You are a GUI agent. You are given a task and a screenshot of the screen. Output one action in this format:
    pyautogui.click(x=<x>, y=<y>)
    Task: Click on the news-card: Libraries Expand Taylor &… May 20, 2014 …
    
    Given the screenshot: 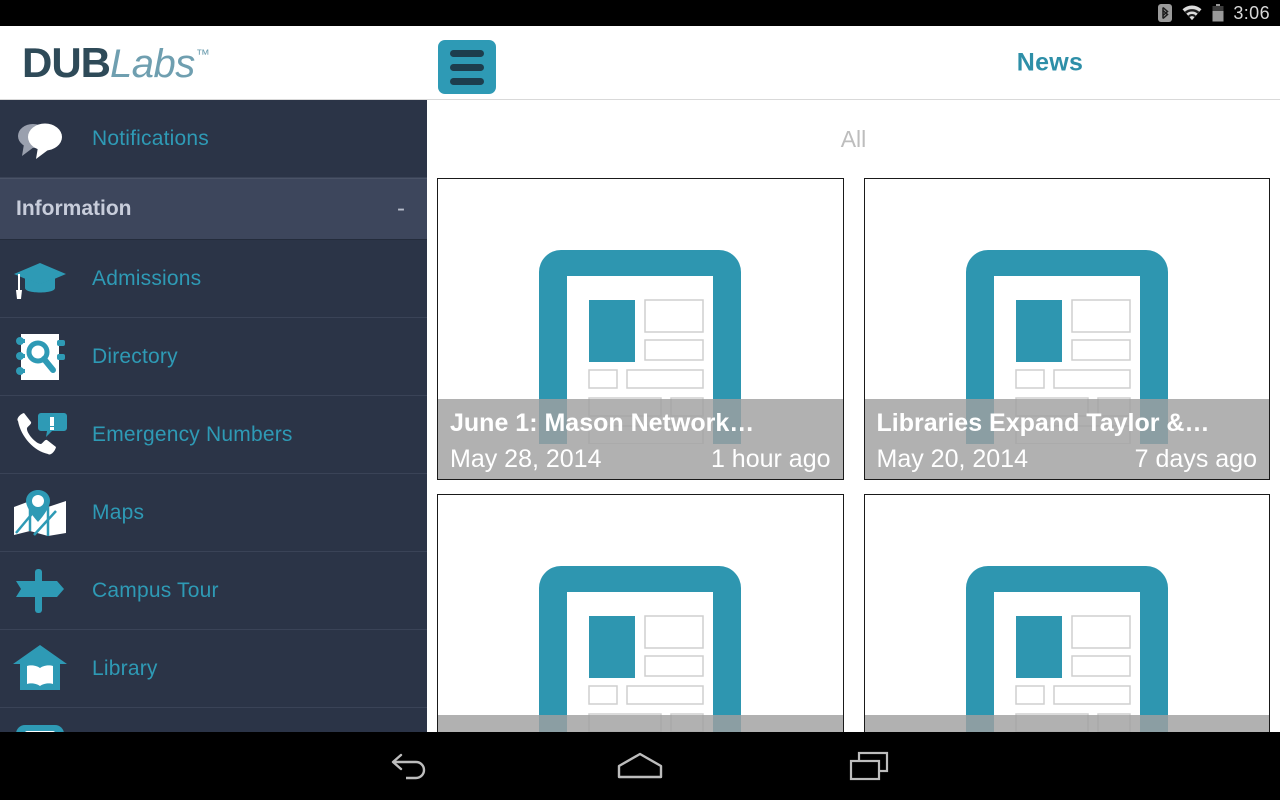 What is the action you would take?
    pyautogui.click(x=1066, y=329)
    